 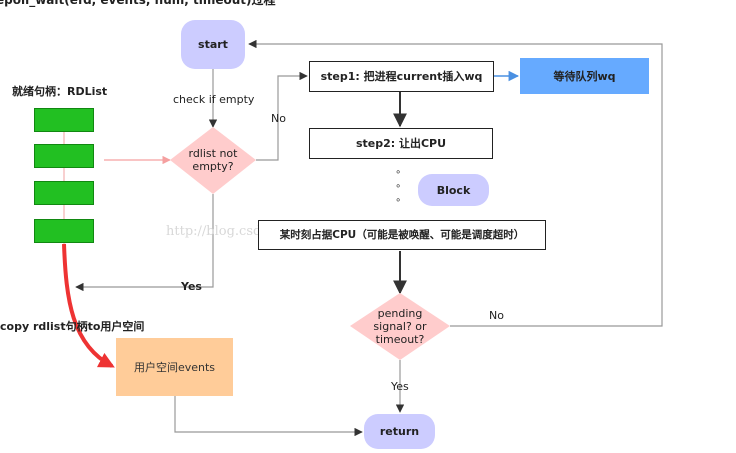 I want to click on page-heading: epoll_wait(efd, events, num, timeout)过程, so click(x=138, y=3).